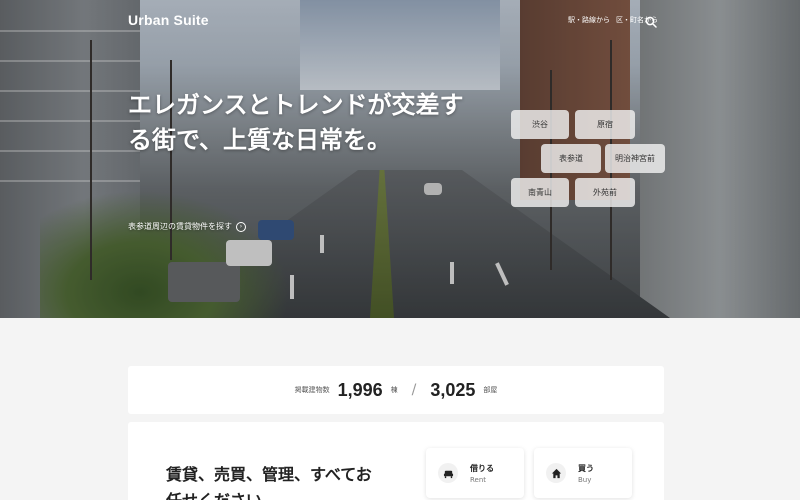 Image resolution: width=800 pixels, height=500 pixels. What do you see at coordinates (312, 390) in the screenshot?
I see `stats-label: 掲載建物数` at bounding box center [312, 390].